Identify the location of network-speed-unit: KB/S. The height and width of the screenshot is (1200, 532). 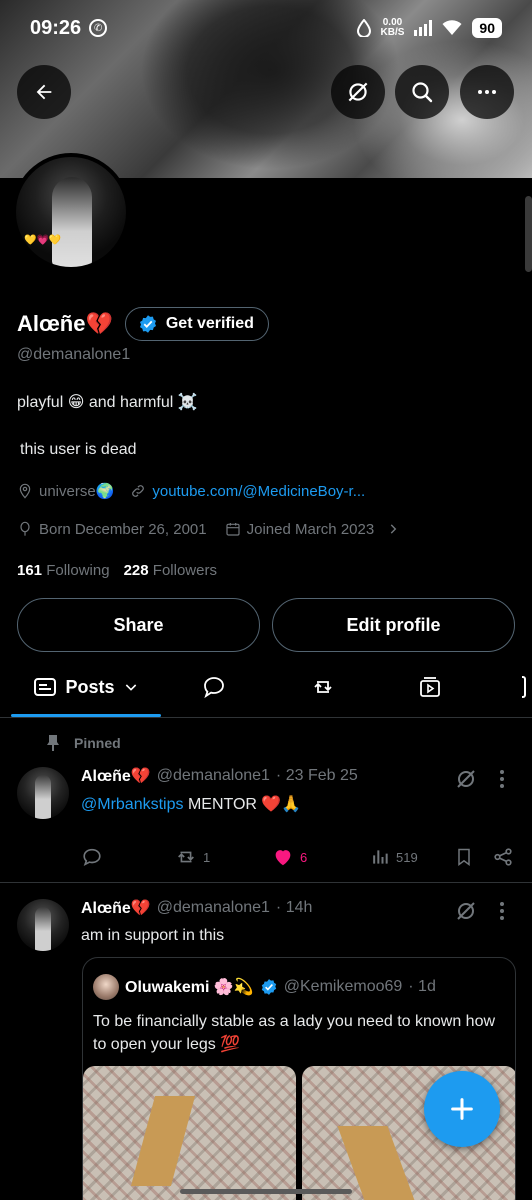
(392, 32).